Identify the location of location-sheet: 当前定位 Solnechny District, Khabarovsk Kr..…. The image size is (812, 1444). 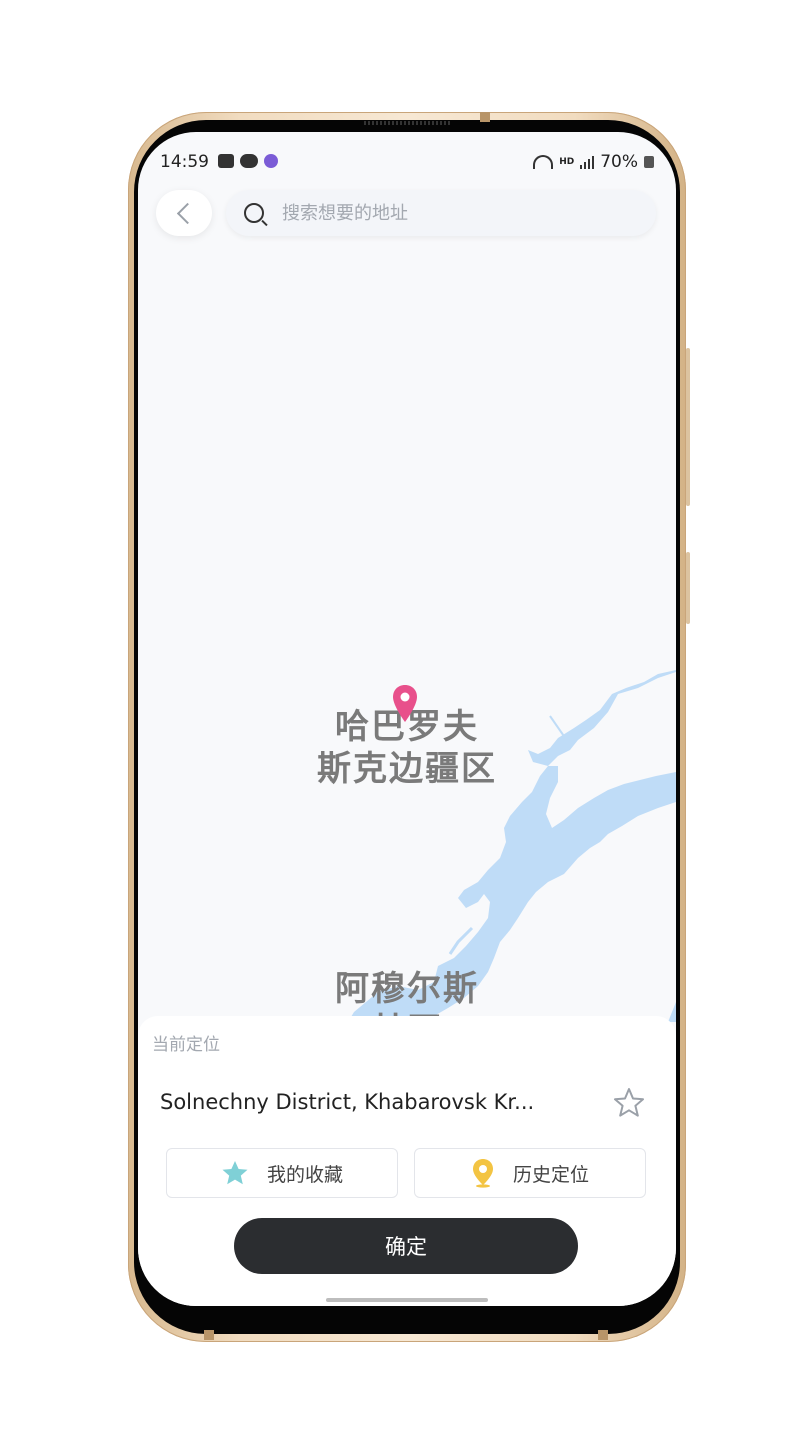
(407, 1161).